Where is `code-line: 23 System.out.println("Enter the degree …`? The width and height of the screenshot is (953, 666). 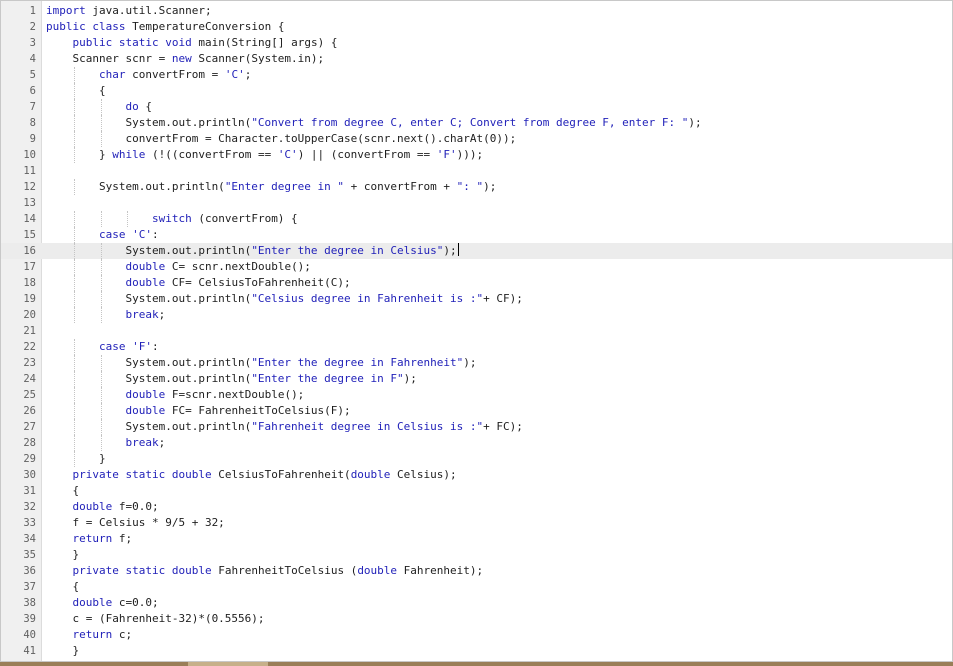
code-line: 23 System.out.println("Enter the degree … is located at coordinates (476, 363).